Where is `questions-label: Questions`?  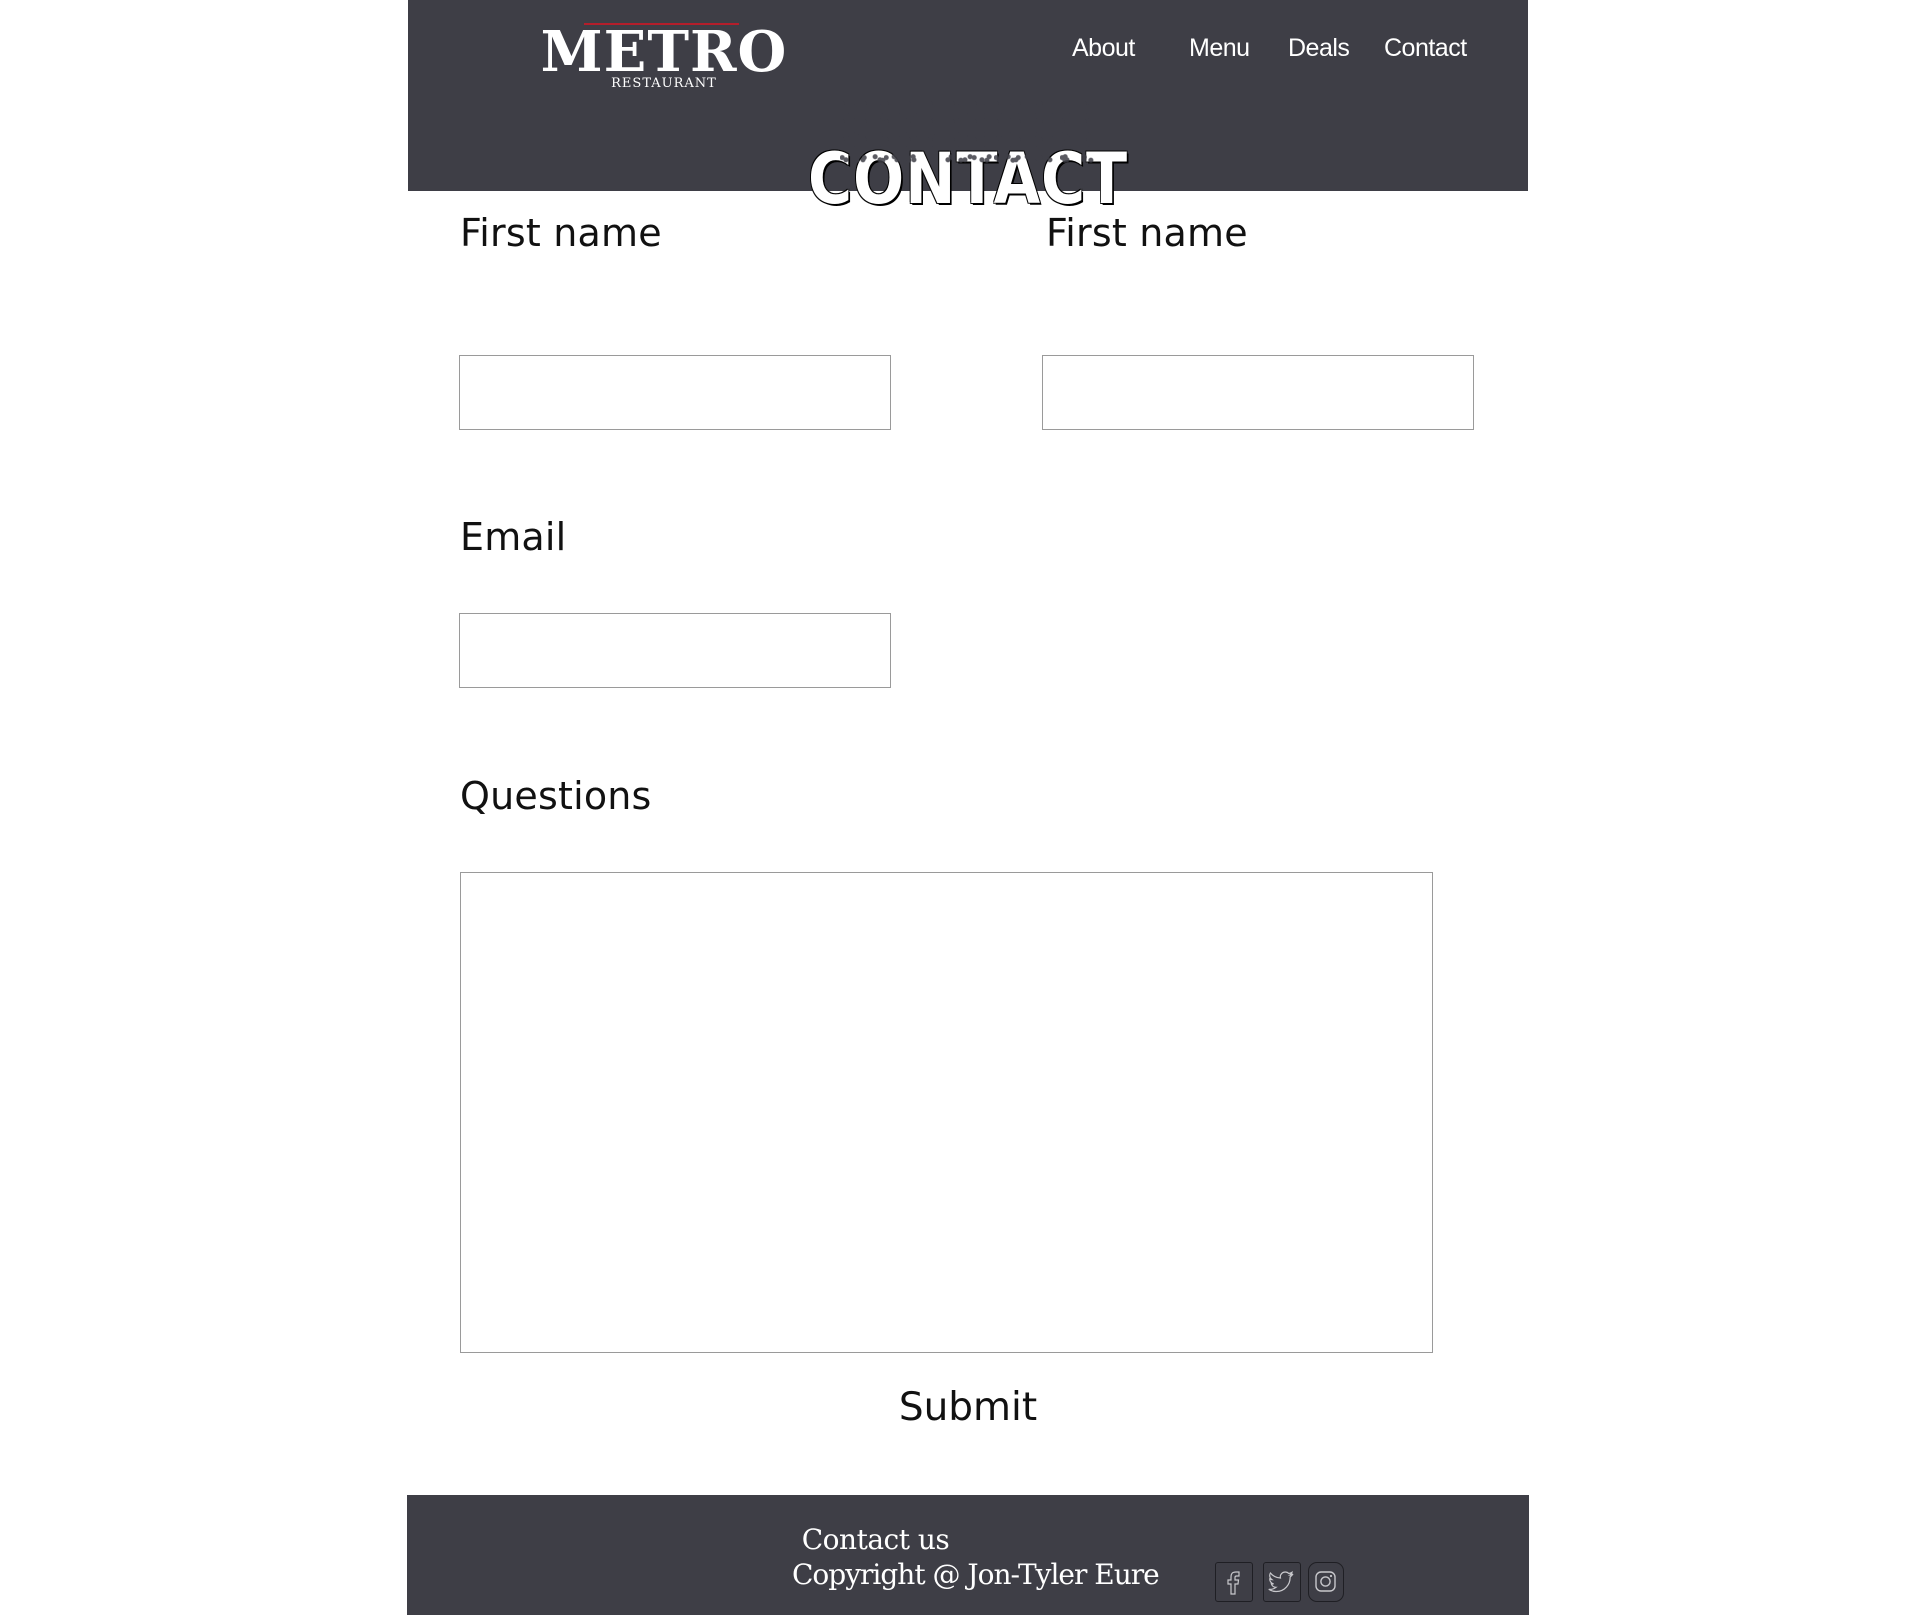
questions-label: Questions is located at coordinates (556, 796).